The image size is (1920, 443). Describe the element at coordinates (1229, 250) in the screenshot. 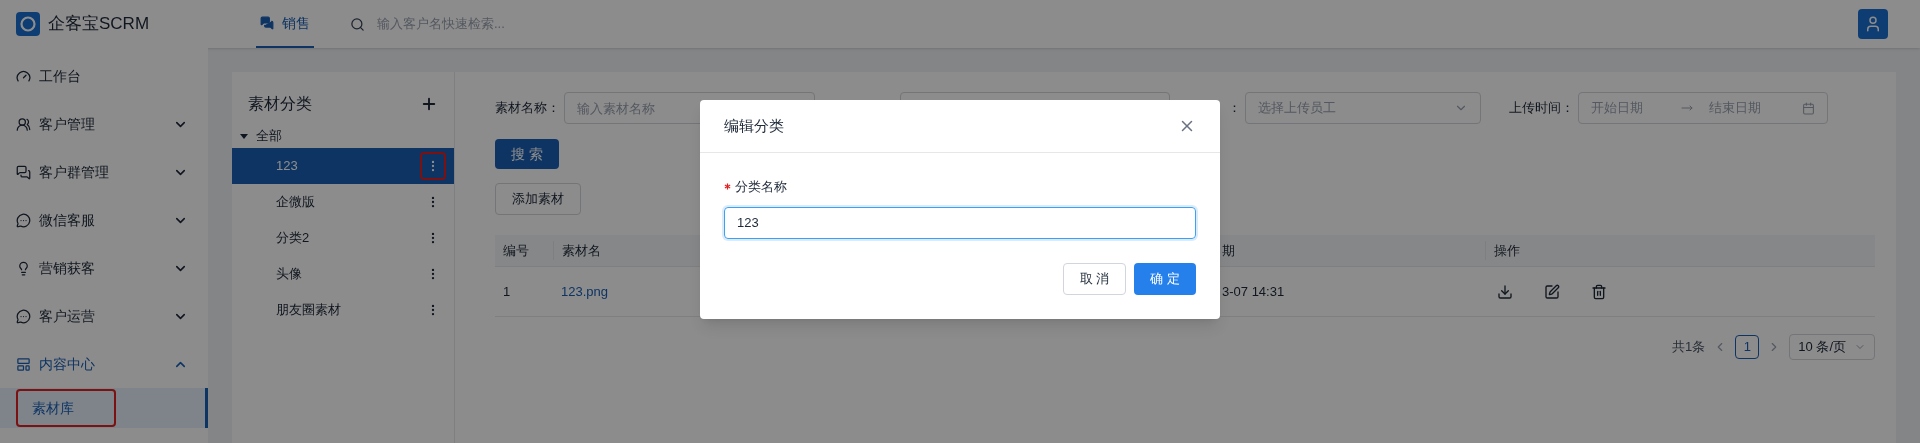

I see `column-header: 期` at that location.